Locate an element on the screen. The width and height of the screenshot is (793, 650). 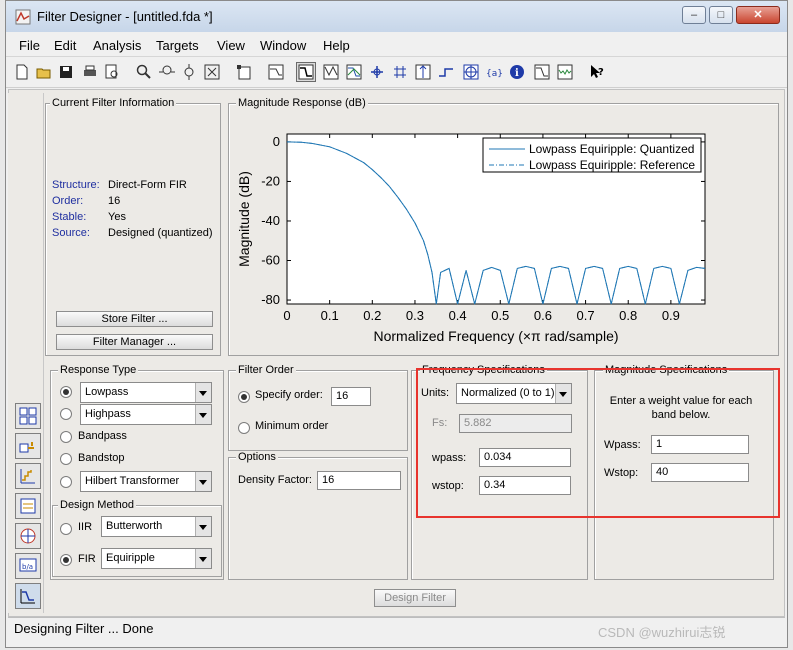
phase-response-icon is located at coordinates (331, 72).